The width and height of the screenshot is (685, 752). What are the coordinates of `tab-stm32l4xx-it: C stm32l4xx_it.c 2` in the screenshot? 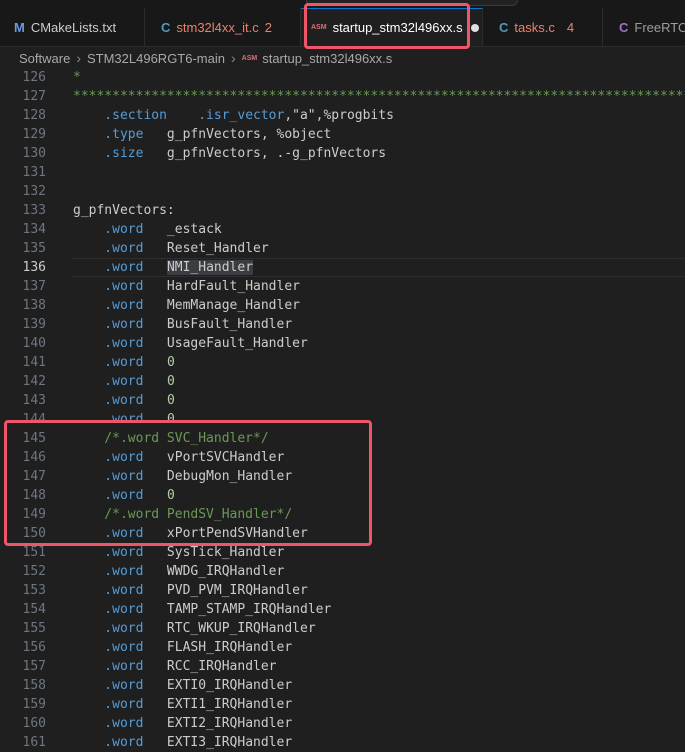 It's located at (223, 27).